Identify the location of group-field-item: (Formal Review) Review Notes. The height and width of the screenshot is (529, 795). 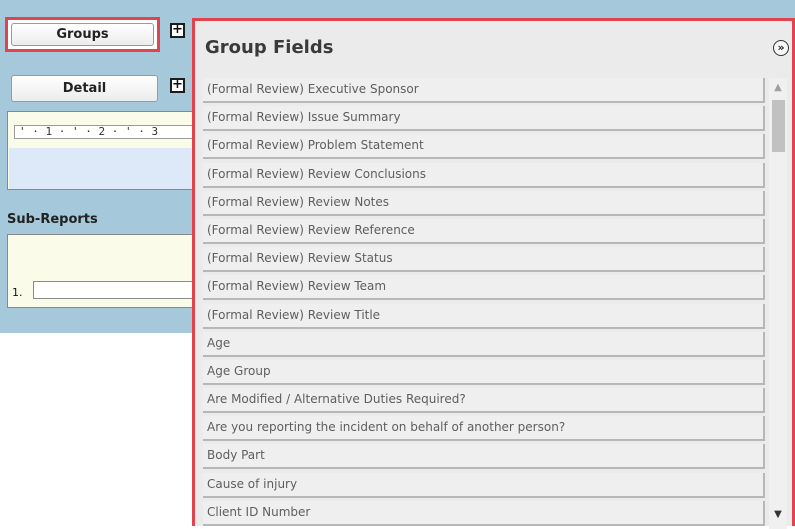
(484, 203).